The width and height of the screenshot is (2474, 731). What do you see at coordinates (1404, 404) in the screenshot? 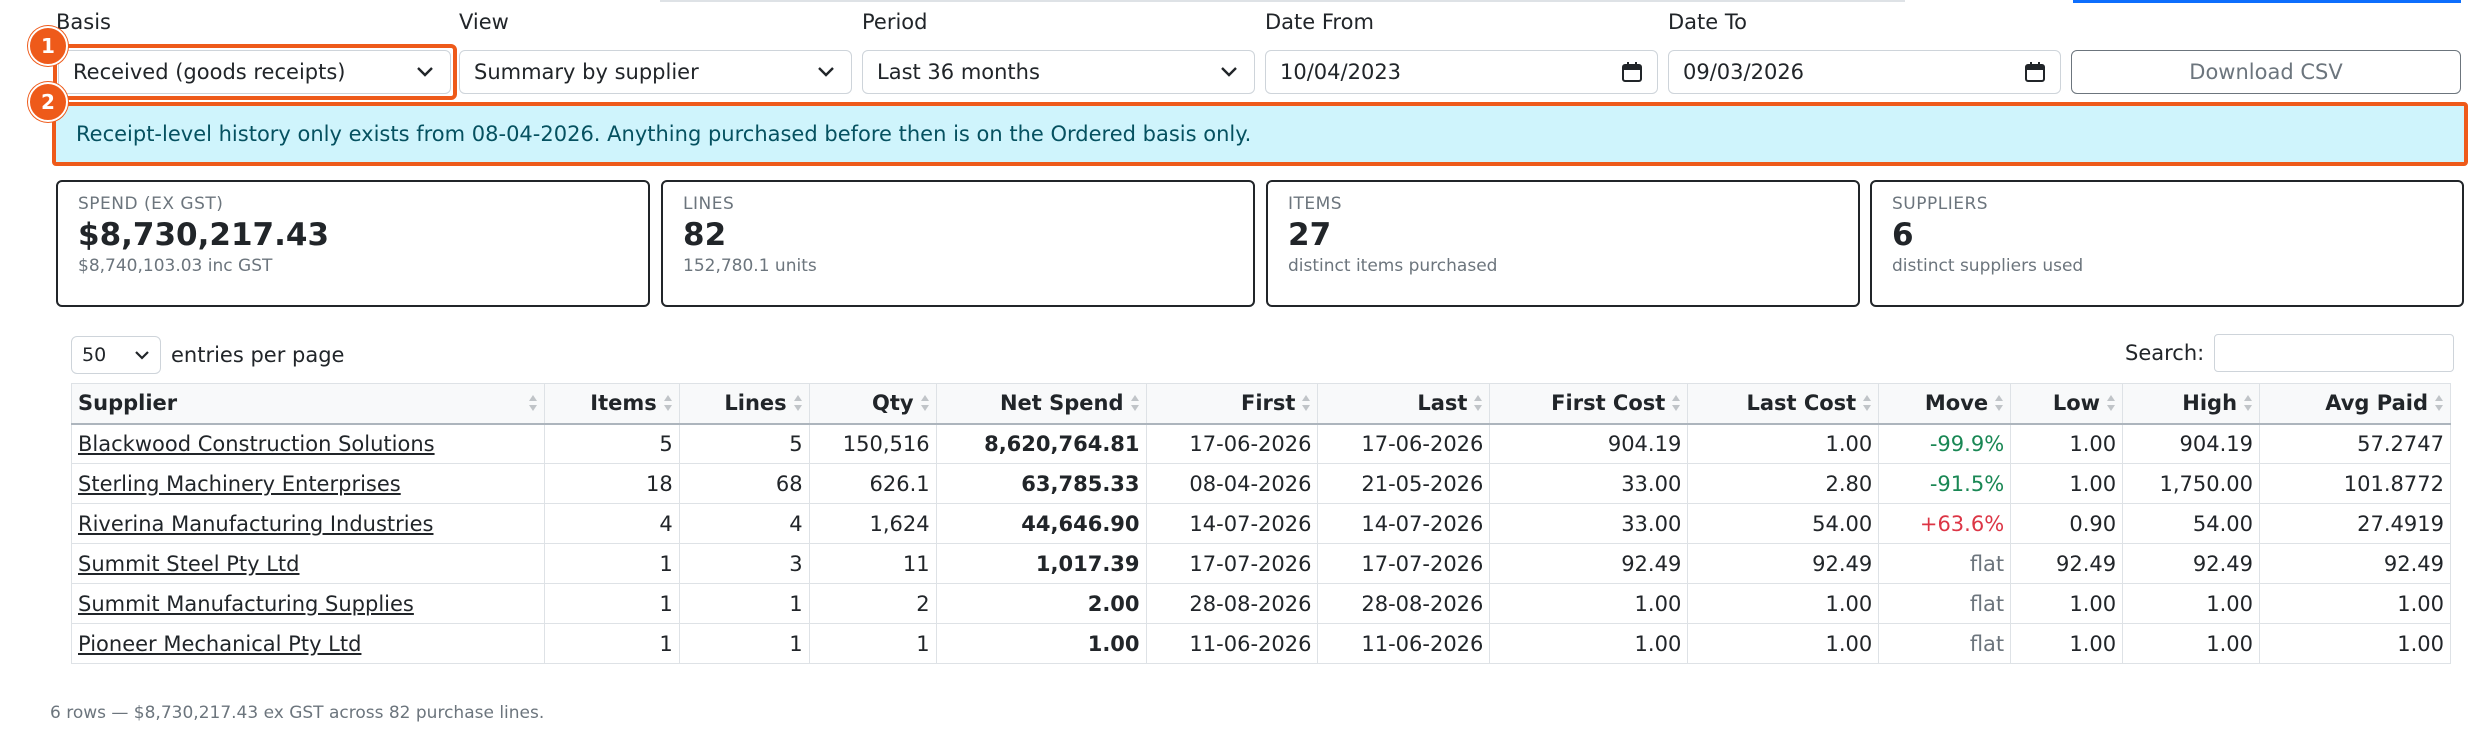
I see `column-header: Last` at bounding box center [1404, 404].